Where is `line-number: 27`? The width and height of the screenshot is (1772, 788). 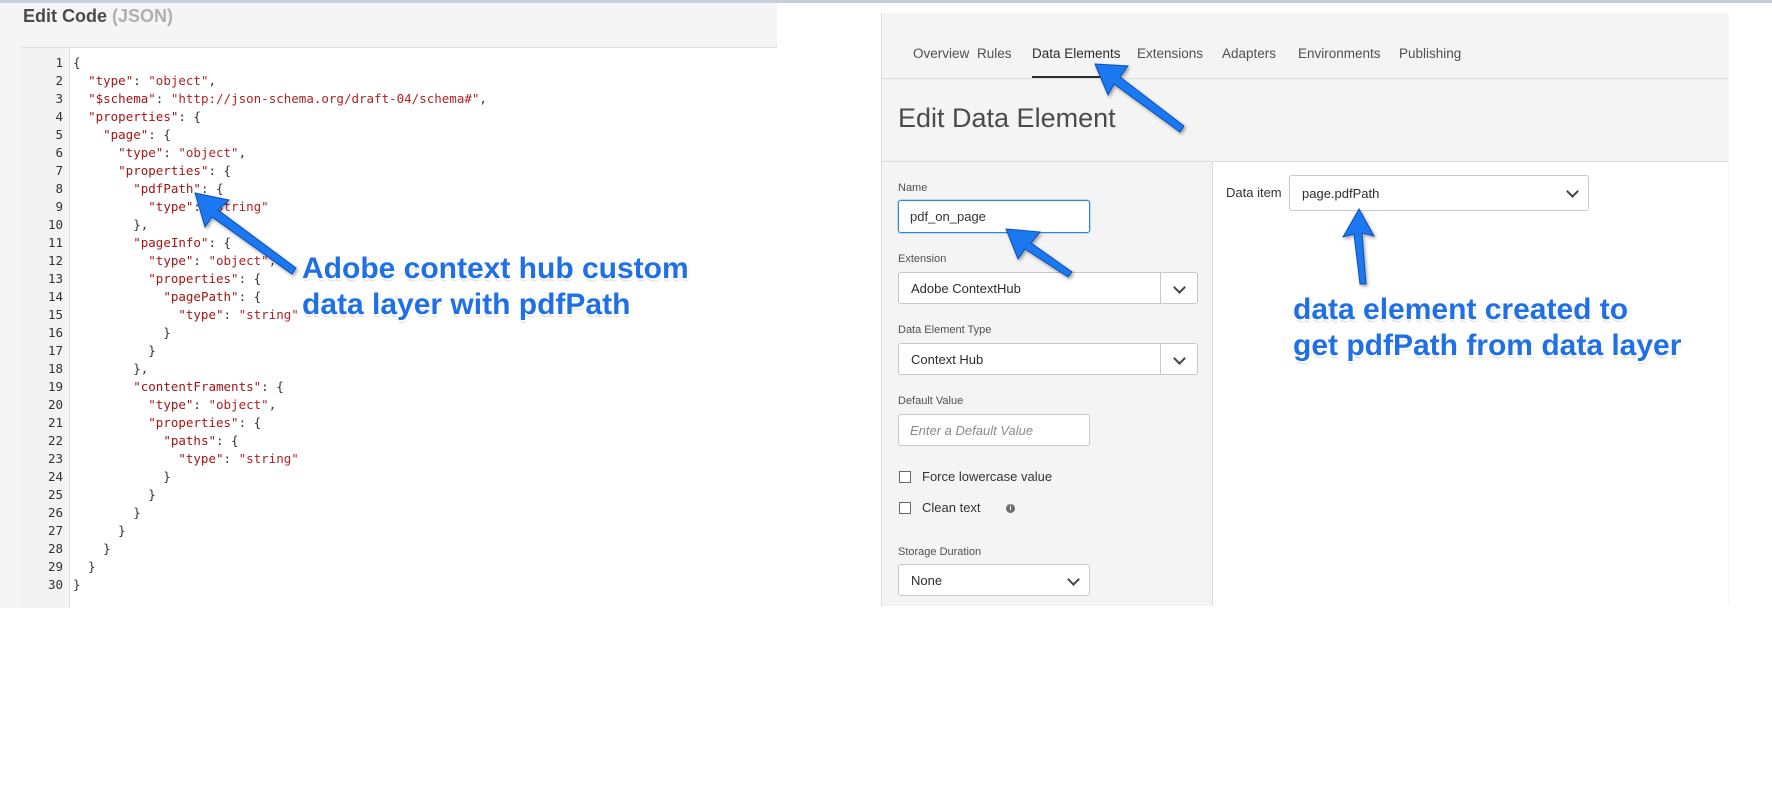 line-number: 27 is located at coordinates (55, 530).